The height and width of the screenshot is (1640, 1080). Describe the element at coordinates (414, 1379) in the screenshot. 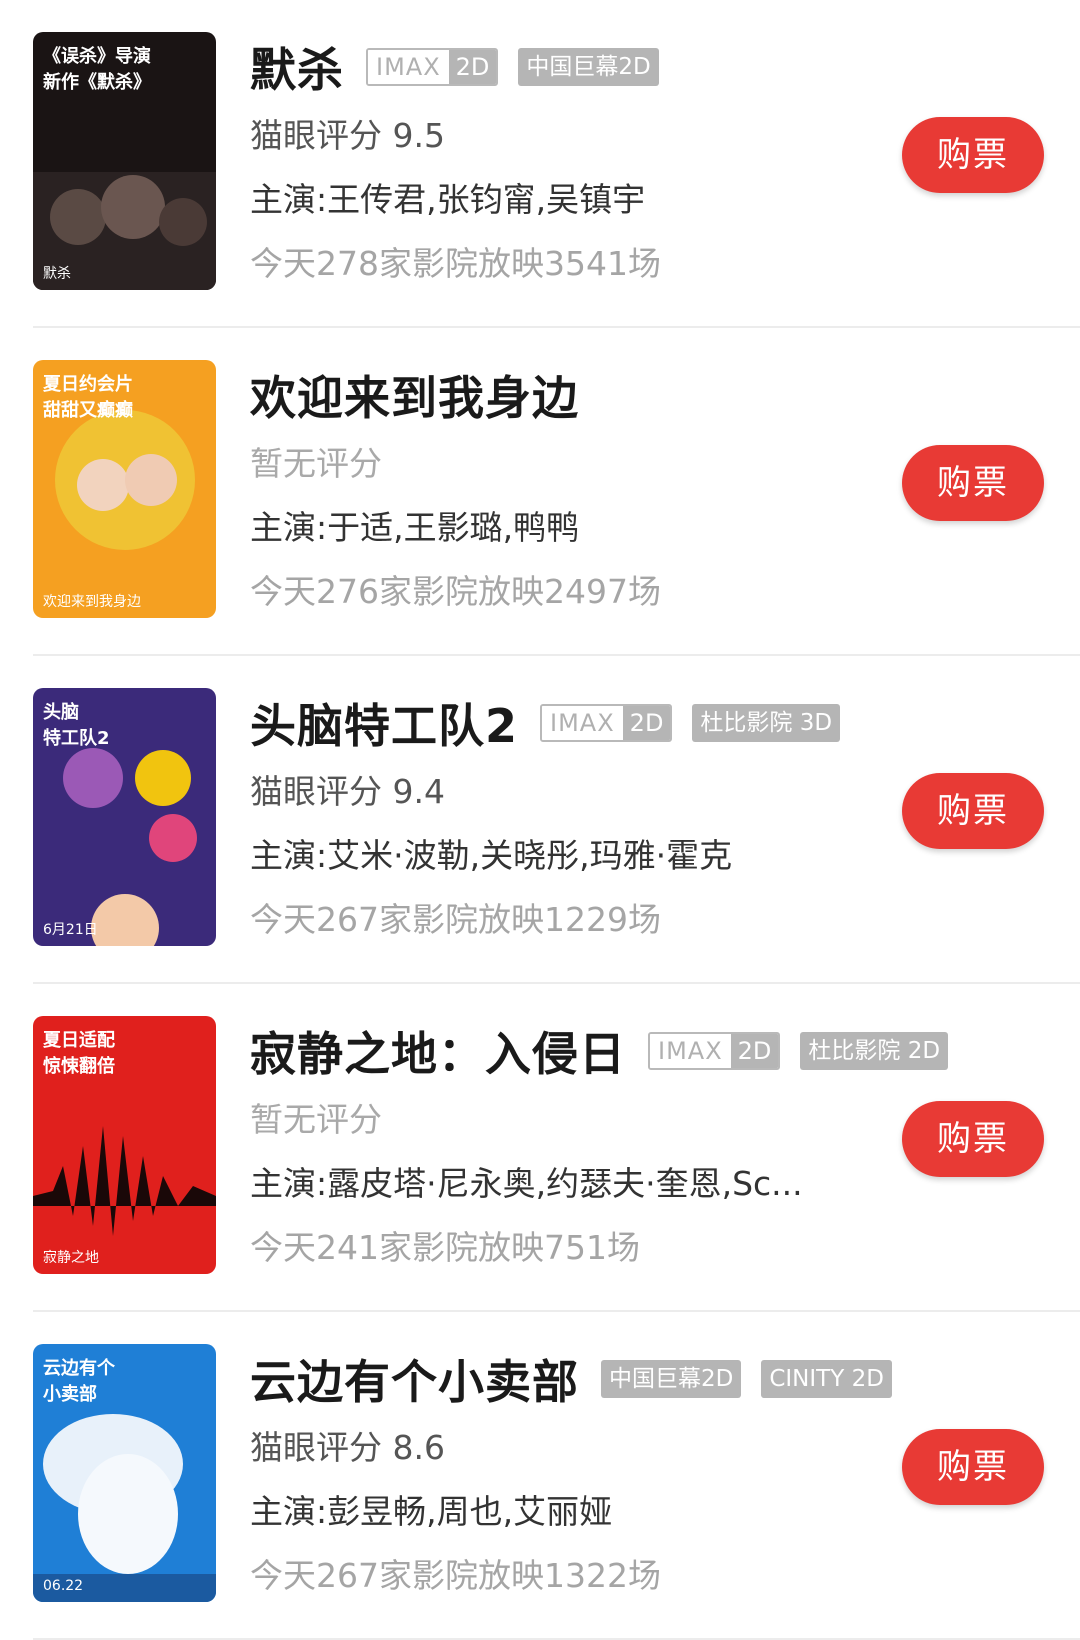

I see `movie-title: 云边有个小卖部` at that location.